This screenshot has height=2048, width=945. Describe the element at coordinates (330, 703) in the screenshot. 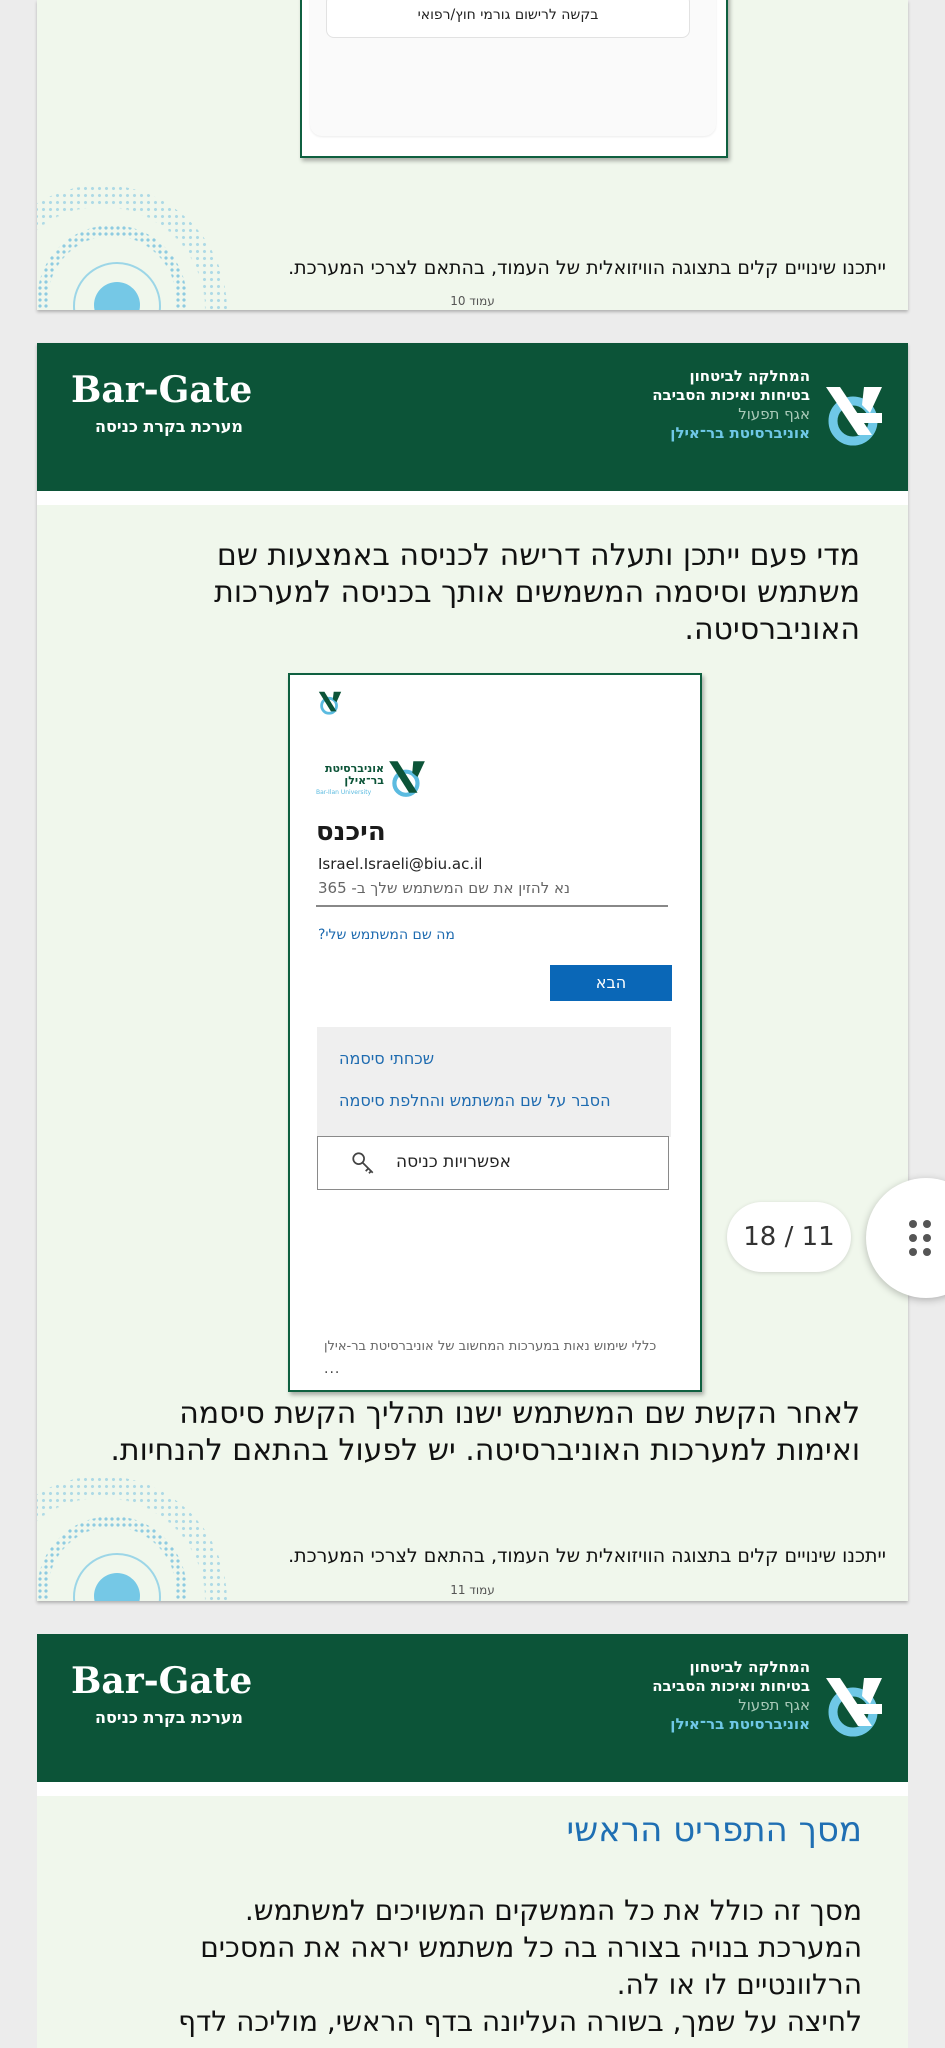

I see `small-logo-icon` at that location.